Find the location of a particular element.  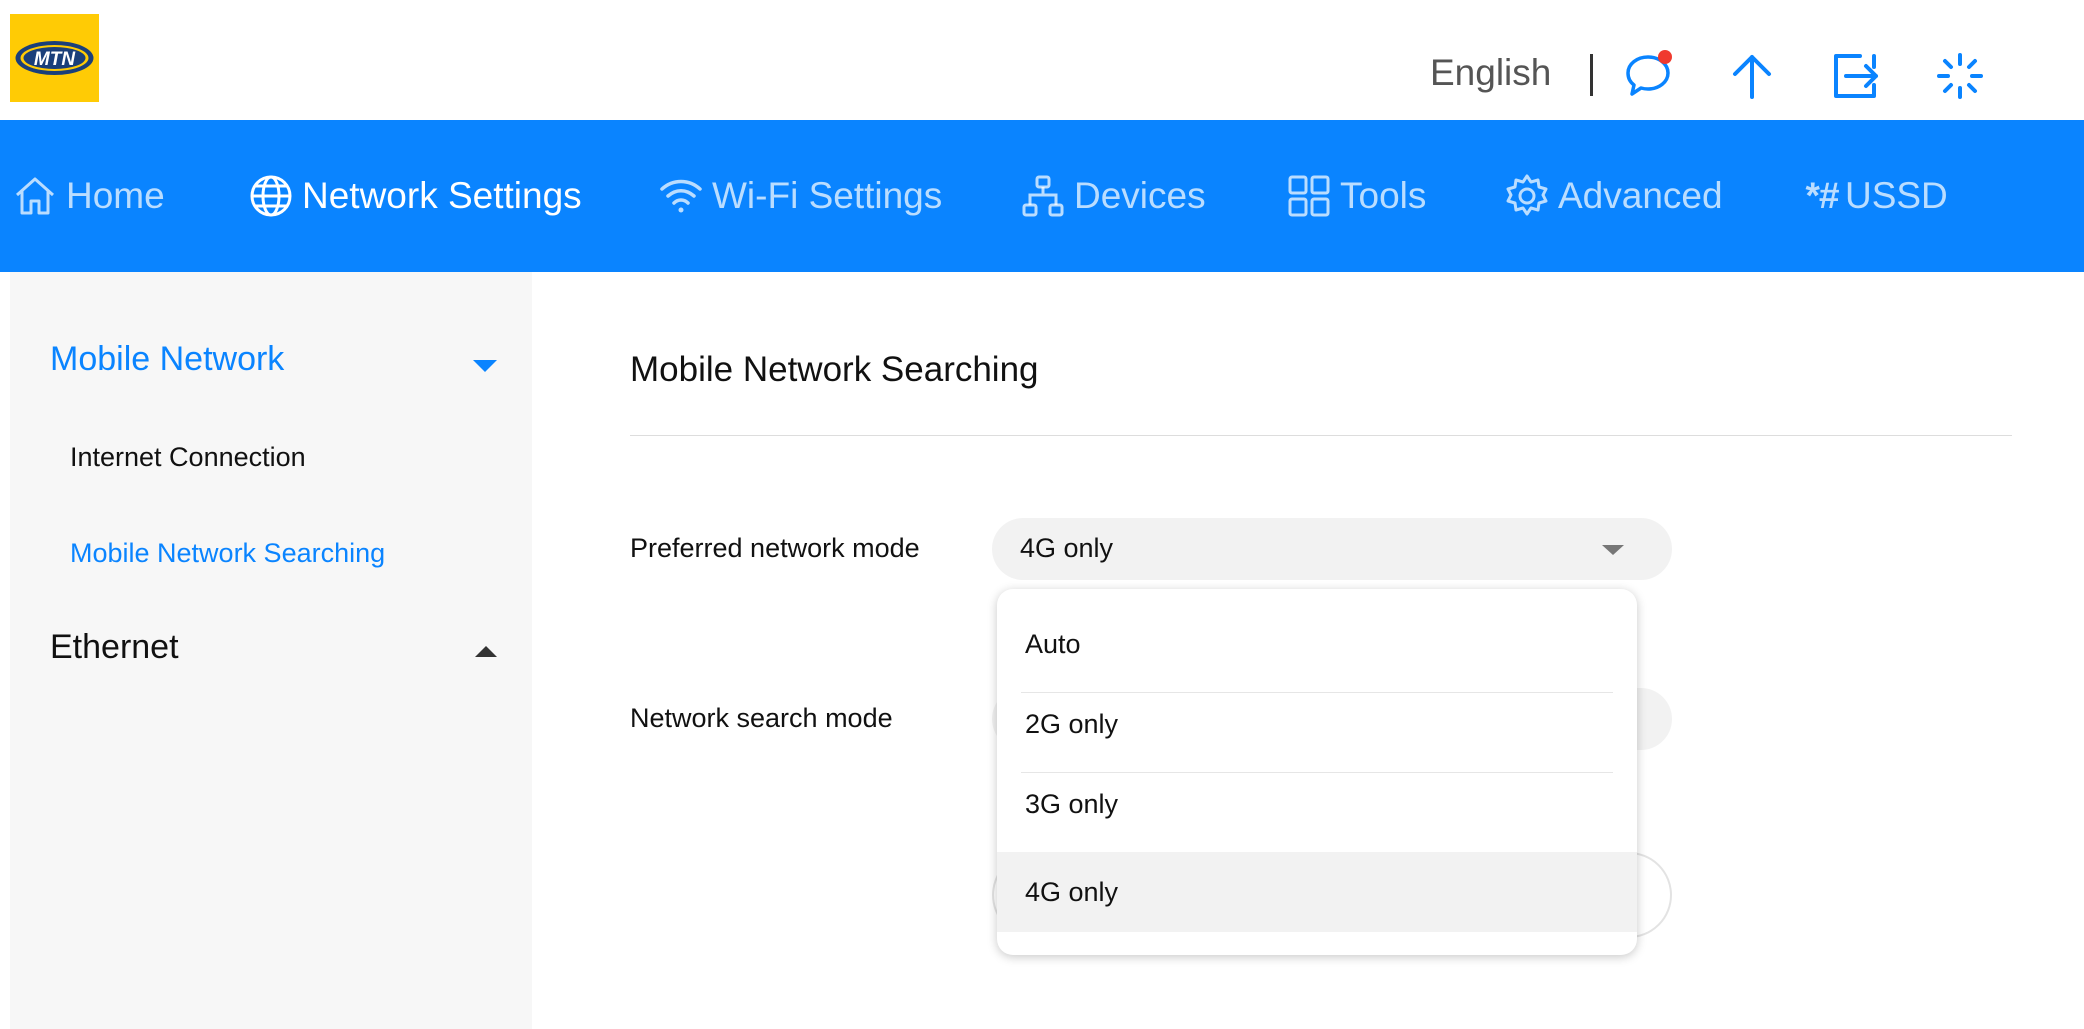

tools-icon is located at coordinates (1309, 196).